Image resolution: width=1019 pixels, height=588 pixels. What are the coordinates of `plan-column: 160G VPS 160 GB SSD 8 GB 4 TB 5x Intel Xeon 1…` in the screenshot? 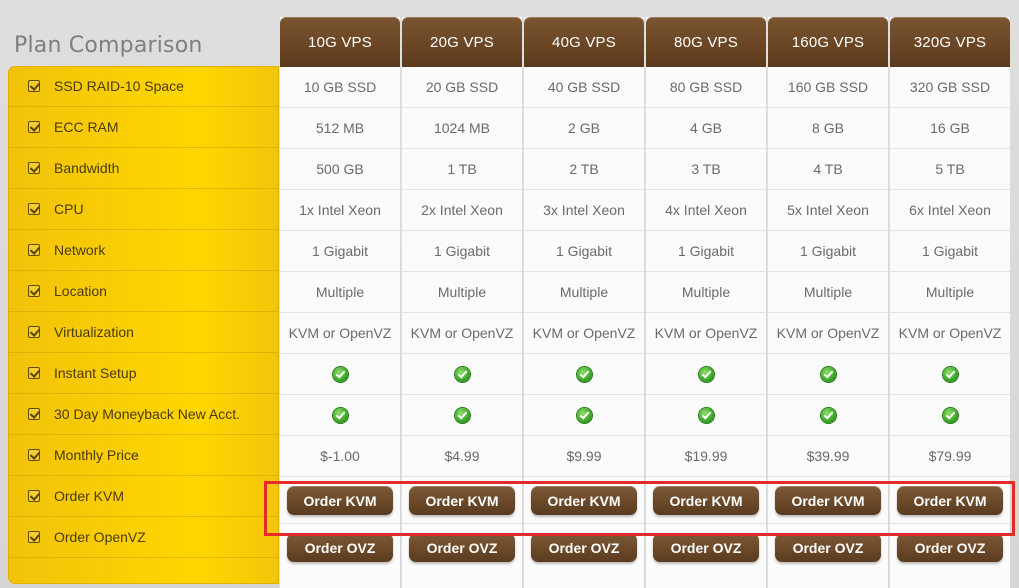 It's located at (827, 302).